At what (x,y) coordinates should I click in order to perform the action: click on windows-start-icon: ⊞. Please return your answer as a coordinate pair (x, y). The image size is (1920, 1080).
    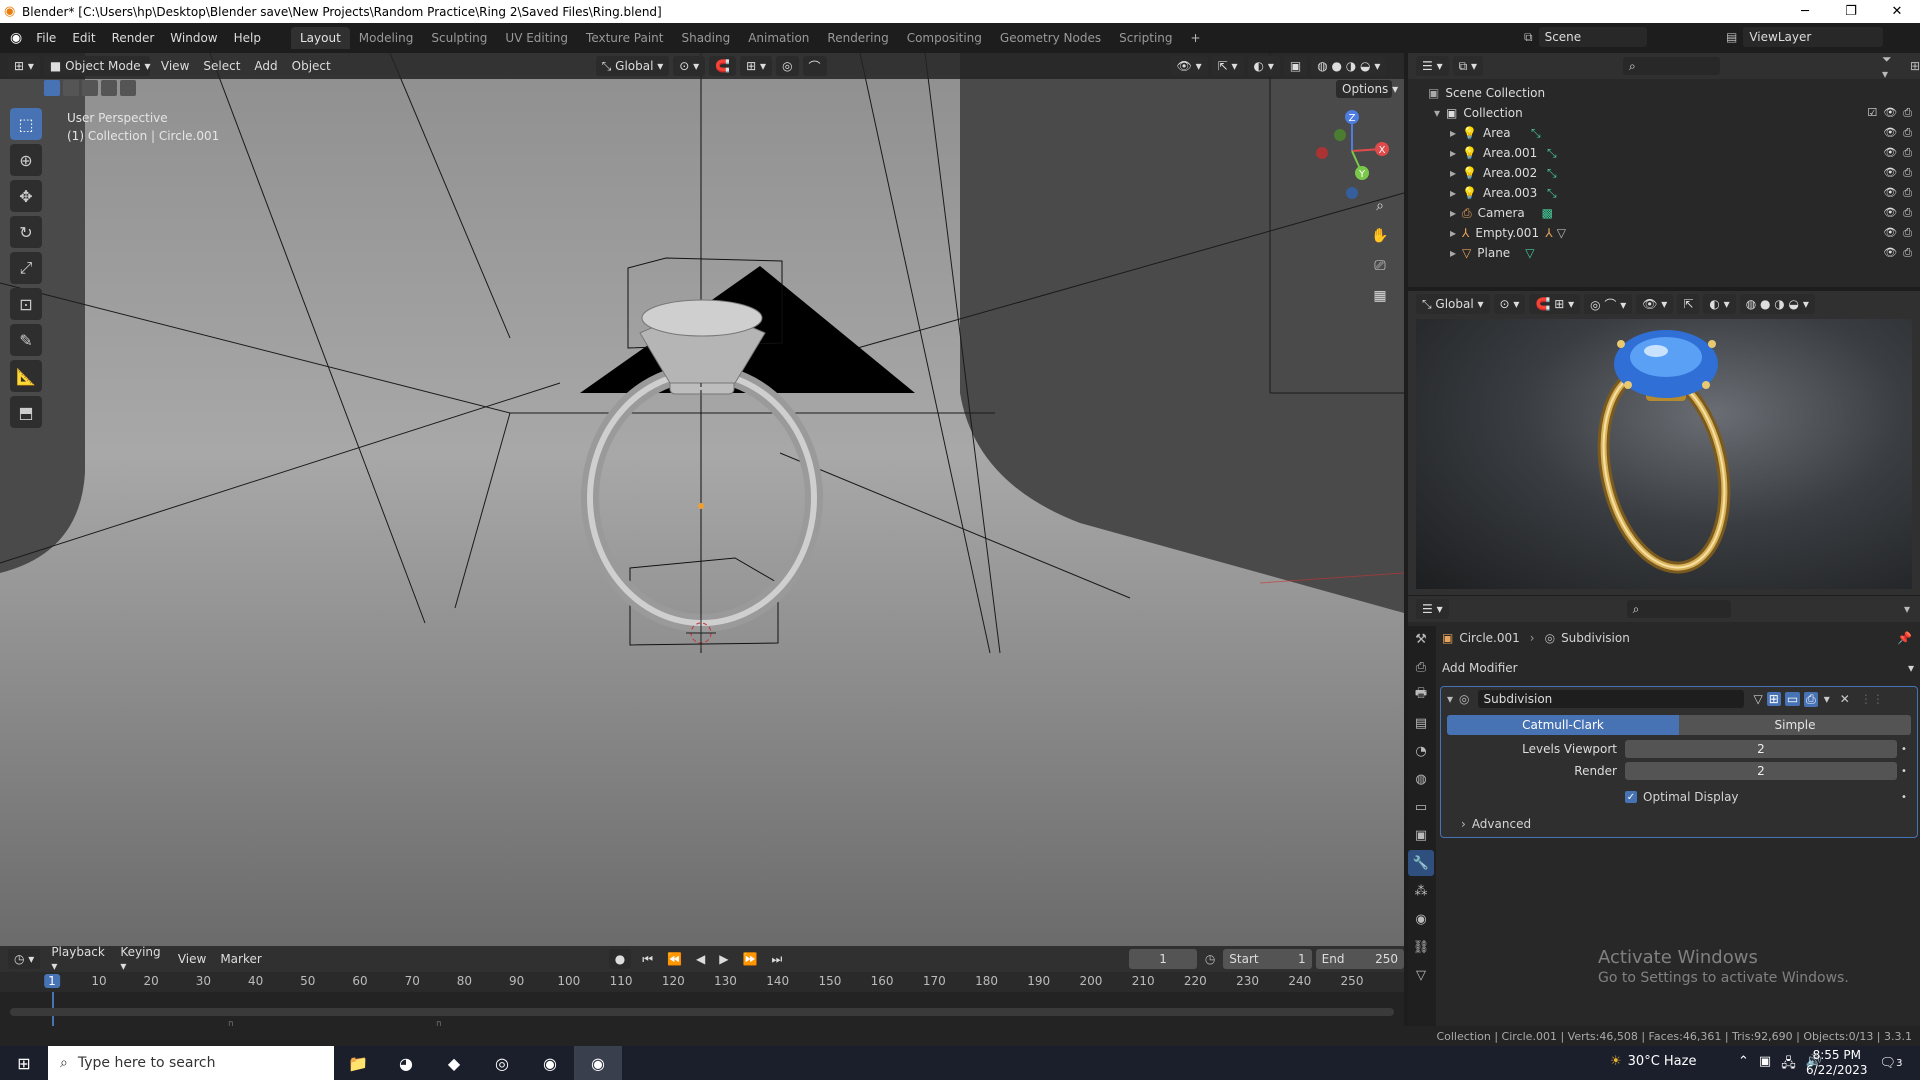
    Looking at the image, I should click on (24, 1063).